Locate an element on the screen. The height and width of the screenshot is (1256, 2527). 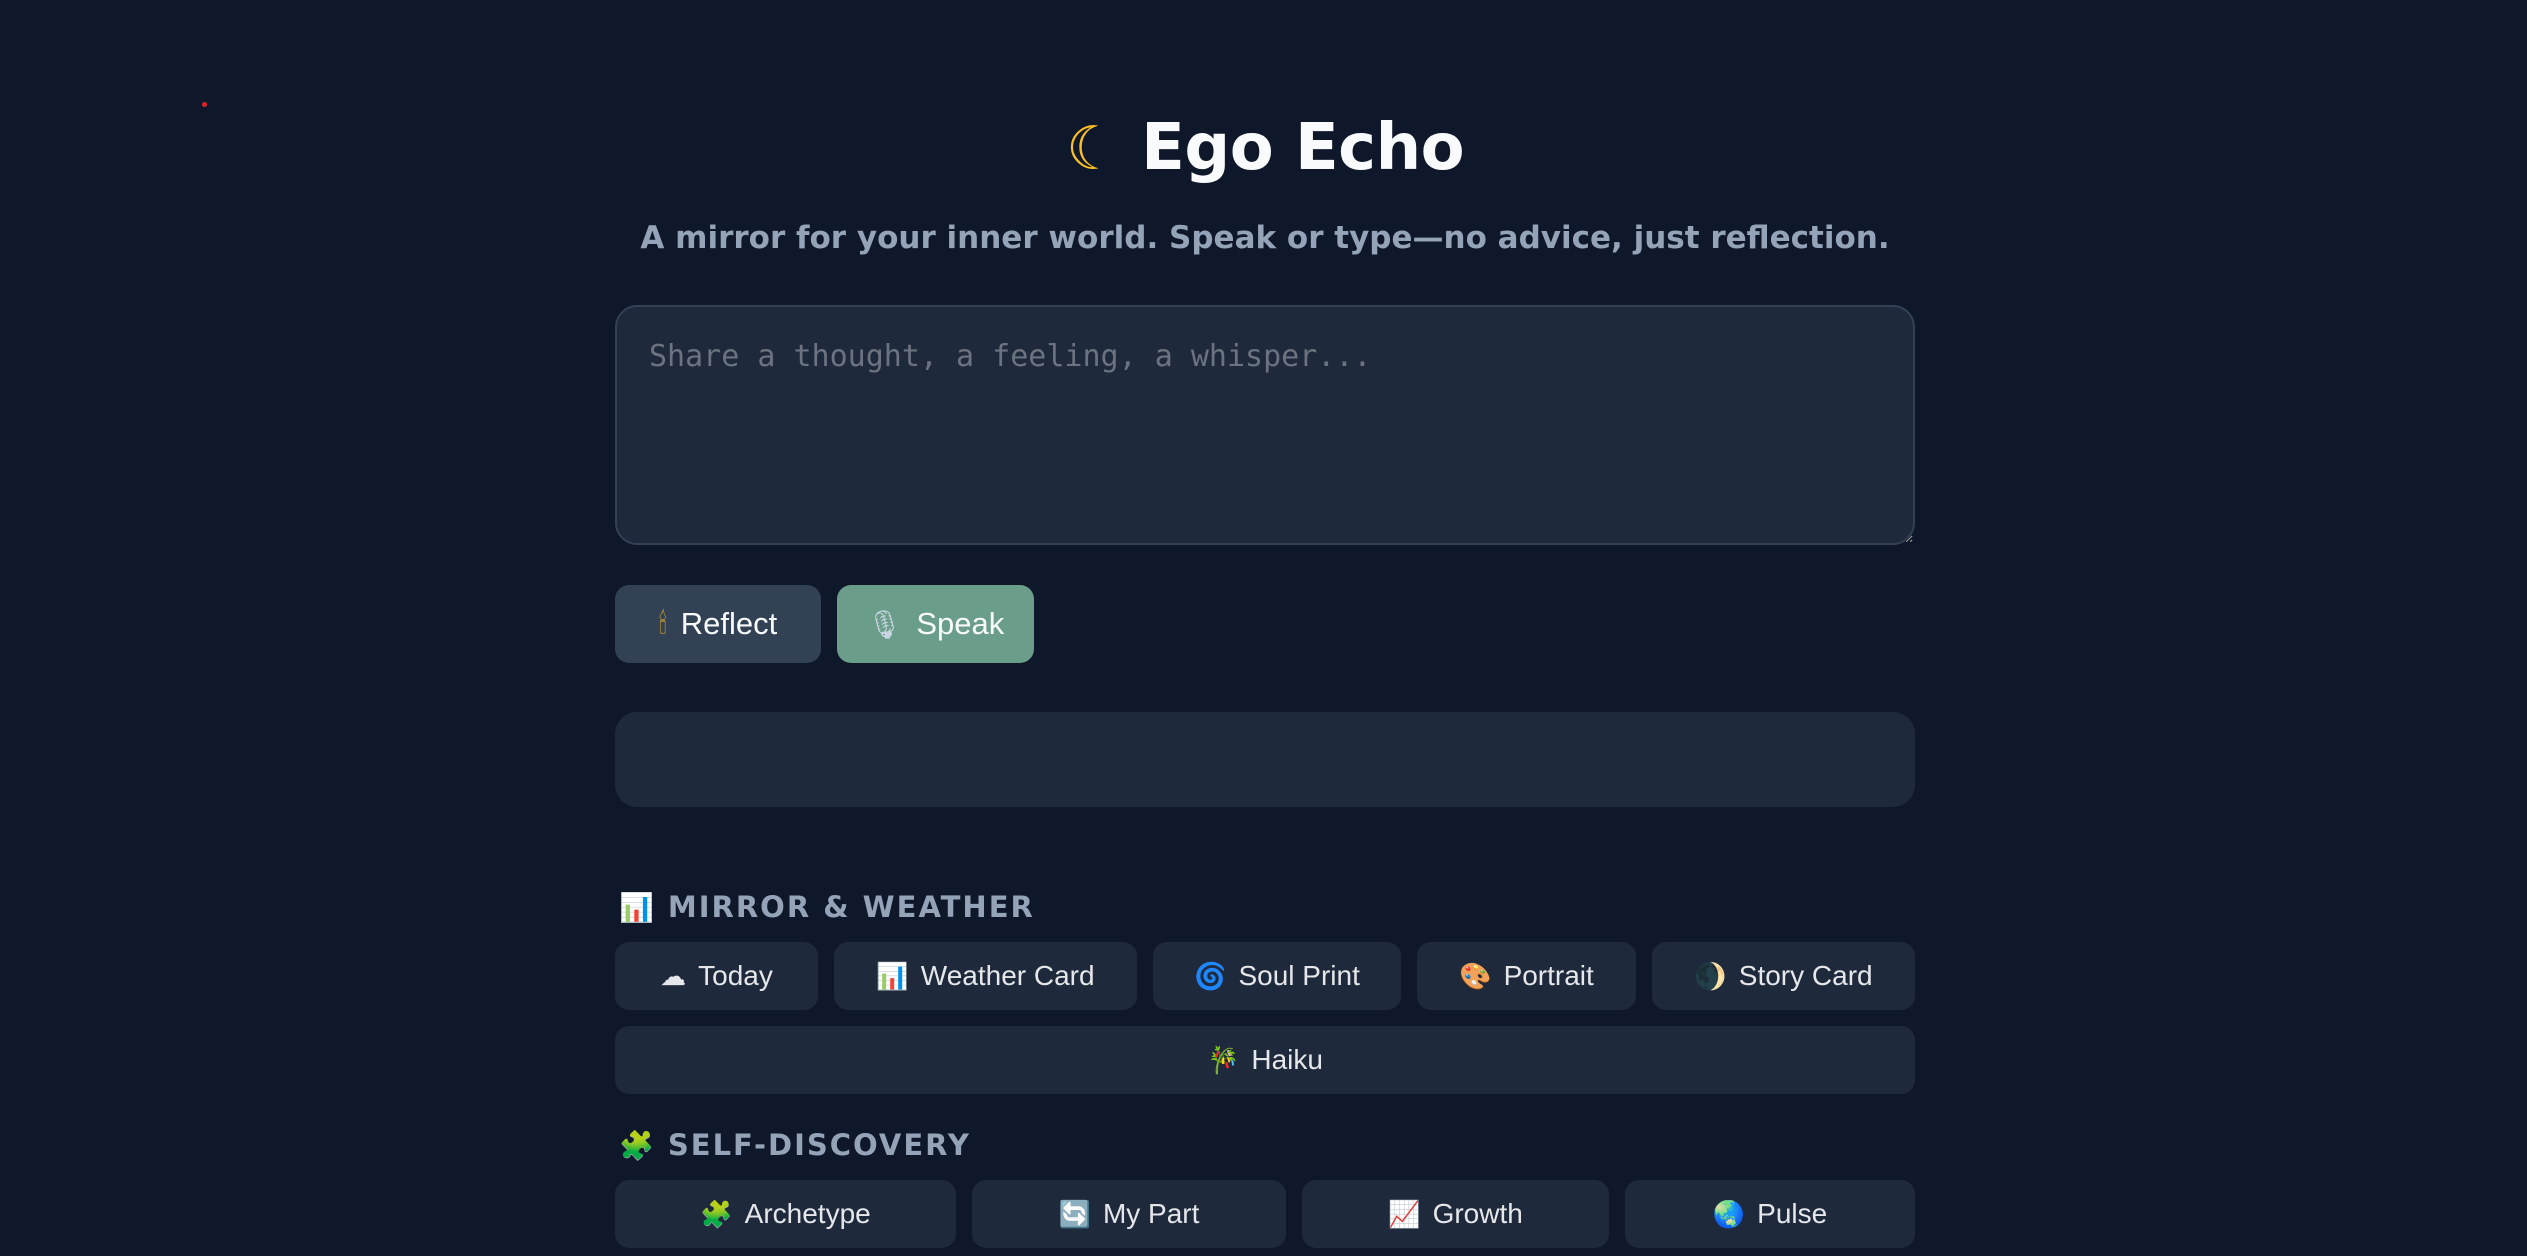
trend-chart-icon: 📈 is located at coordinates (1404, 1213).